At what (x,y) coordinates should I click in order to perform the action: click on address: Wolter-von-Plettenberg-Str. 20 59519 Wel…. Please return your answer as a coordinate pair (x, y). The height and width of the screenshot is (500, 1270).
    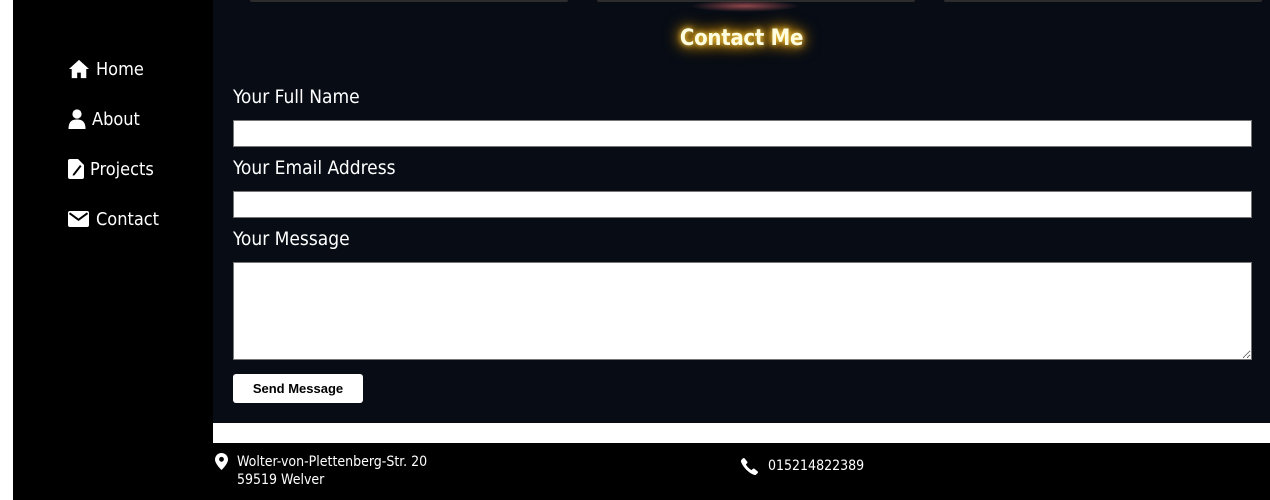
    Looking at the image, I should click on (332, 471).